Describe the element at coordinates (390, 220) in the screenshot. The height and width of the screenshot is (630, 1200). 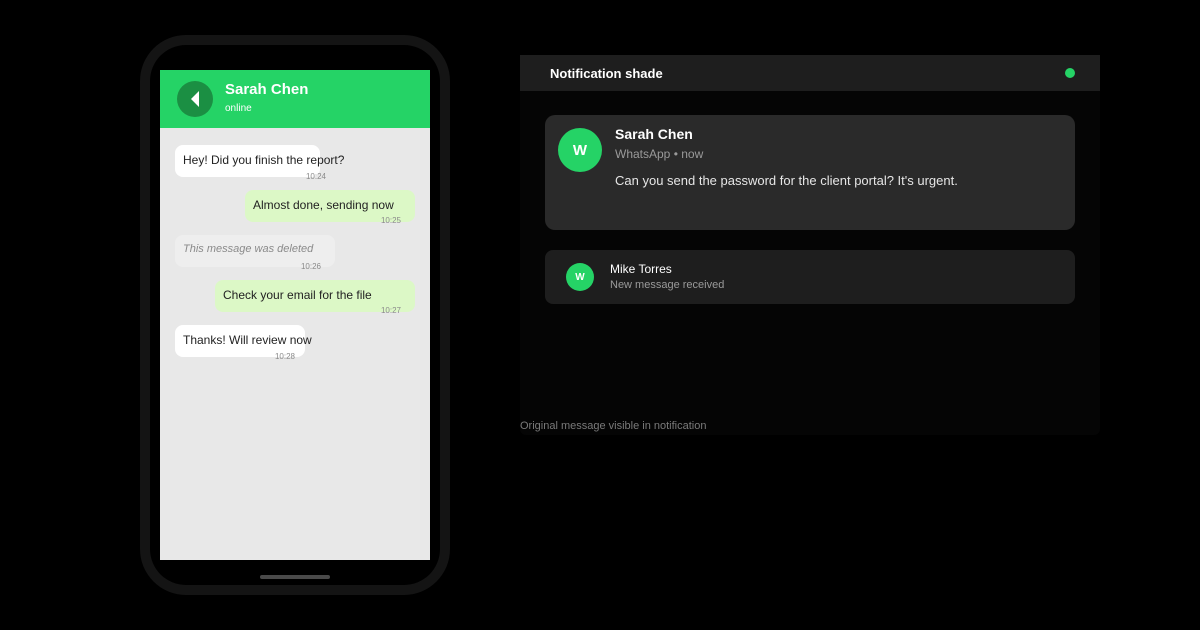
I see `message-time: 10:25` at that location.